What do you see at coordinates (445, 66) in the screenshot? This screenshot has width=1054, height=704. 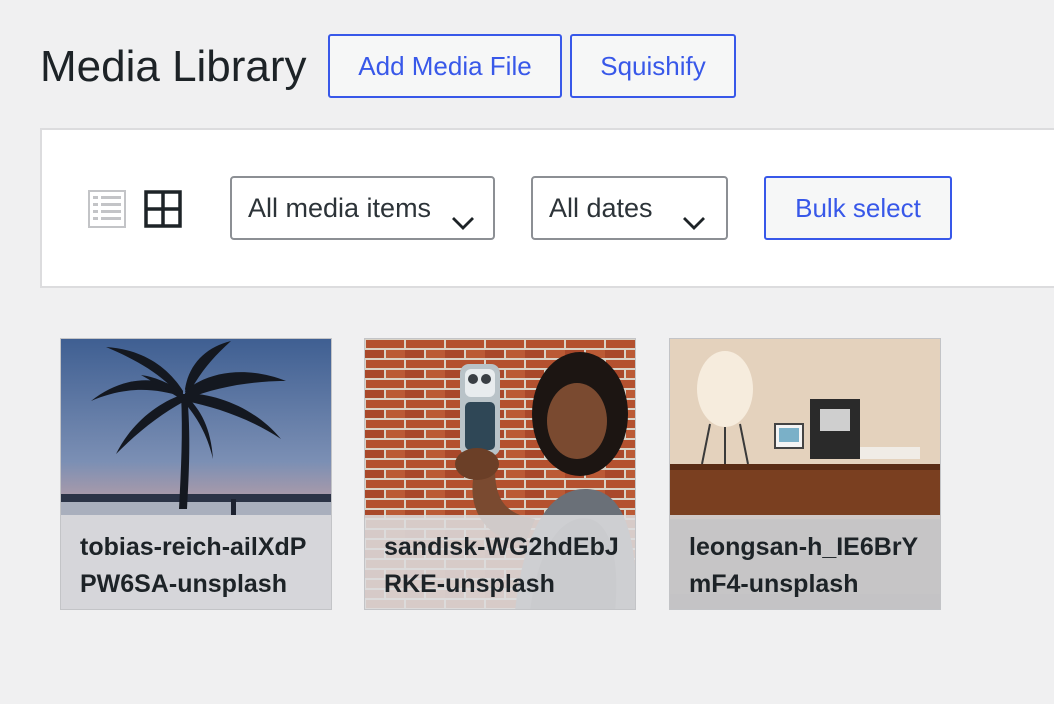 I see `add-media-file-button: Add Media File` at bounding box center [445, 66].